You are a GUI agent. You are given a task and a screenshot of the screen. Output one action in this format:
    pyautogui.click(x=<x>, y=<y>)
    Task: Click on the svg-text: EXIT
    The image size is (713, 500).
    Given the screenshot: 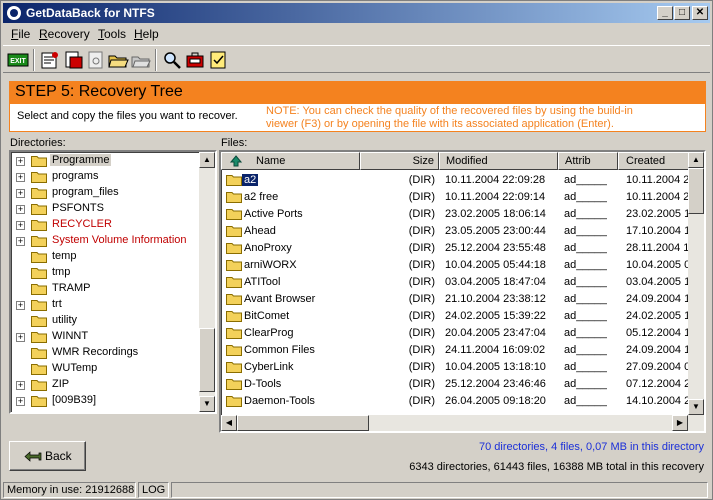 What is the action you would take?
    pyautogui.click(x=18, y=61)
    